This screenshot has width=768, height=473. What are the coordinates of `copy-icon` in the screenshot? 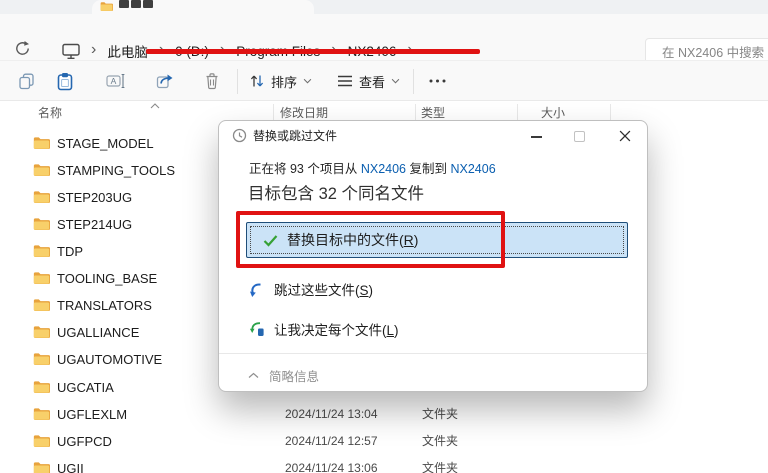 It's located at (26, 81).